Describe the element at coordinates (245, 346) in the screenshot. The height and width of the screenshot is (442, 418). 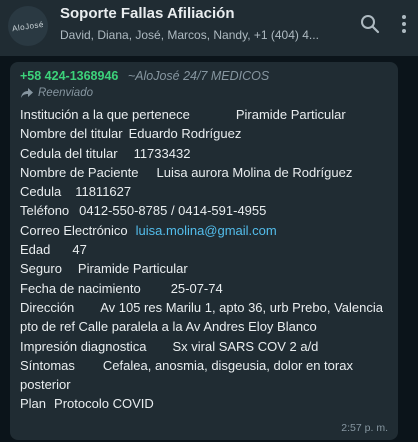
I see `field-value: Sx viral SARS COV 2 a/d` at that location.